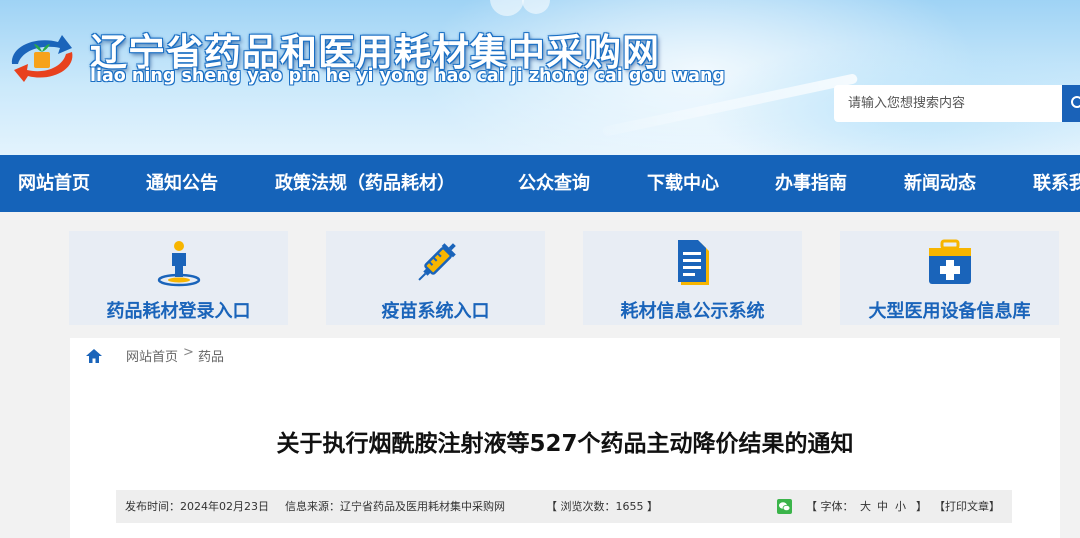 This screenshot has height=538, width=1080. Describe the element at coordinates (54, 183) in the screenshot. I see `nav-item-home: 网站首页` at that location.